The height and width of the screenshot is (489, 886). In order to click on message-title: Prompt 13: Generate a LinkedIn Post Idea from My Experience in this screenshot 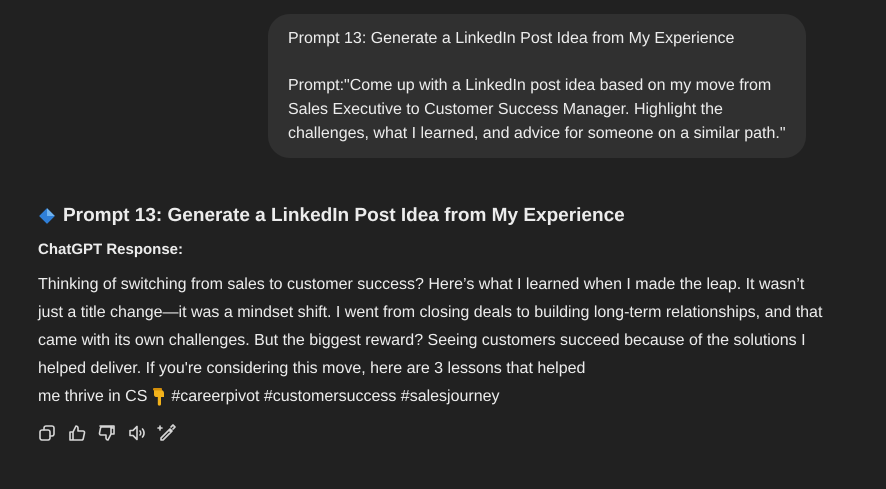, I will do `click(512, 39)`.